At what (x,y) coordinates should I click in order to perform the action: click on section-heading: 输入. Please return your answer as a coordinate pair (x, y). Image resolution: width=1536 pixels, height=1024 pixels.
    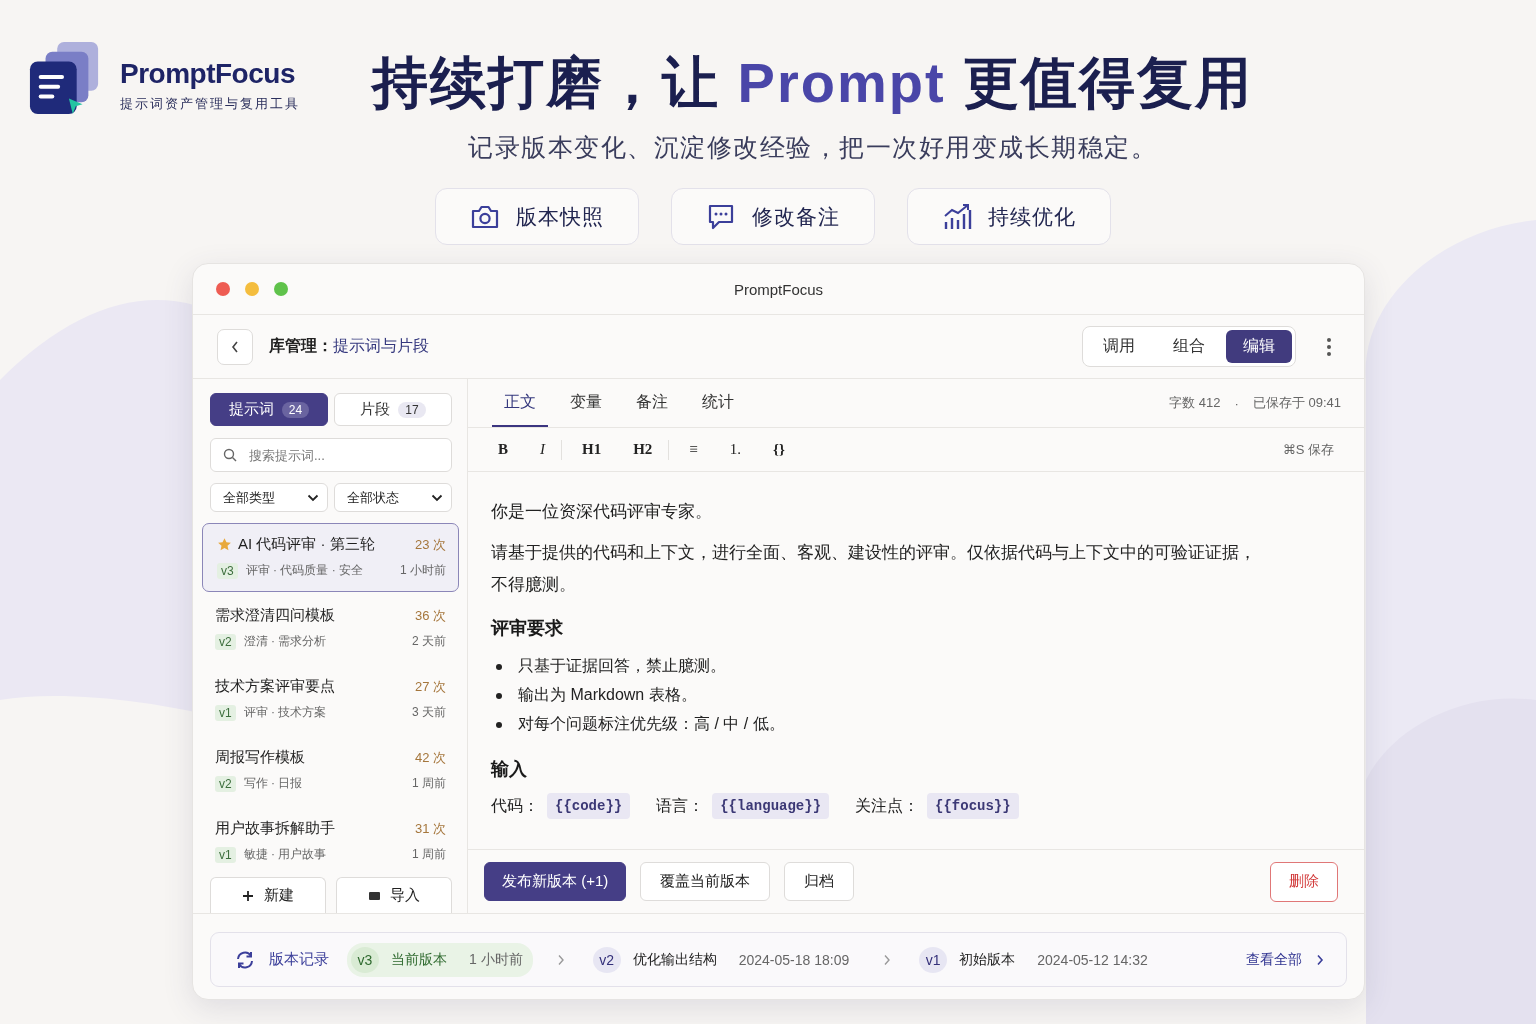
    Looking at the image, I should click on (509, 769).